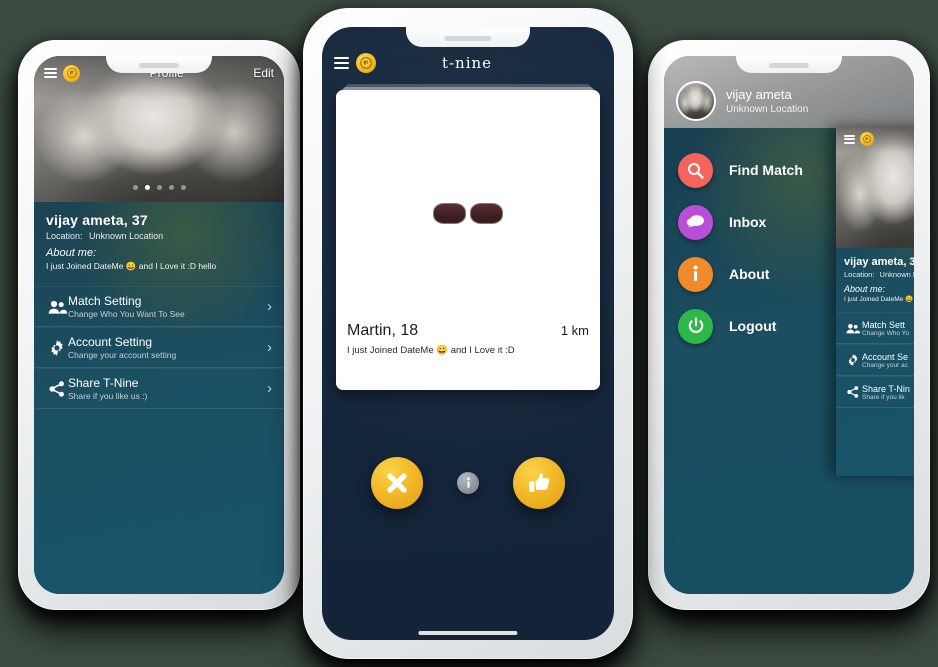 This screenshot has height=667, width=938. Describe the element at coordinates (789, 64) in the screenshot. I see `phone-right-notch` at that location.